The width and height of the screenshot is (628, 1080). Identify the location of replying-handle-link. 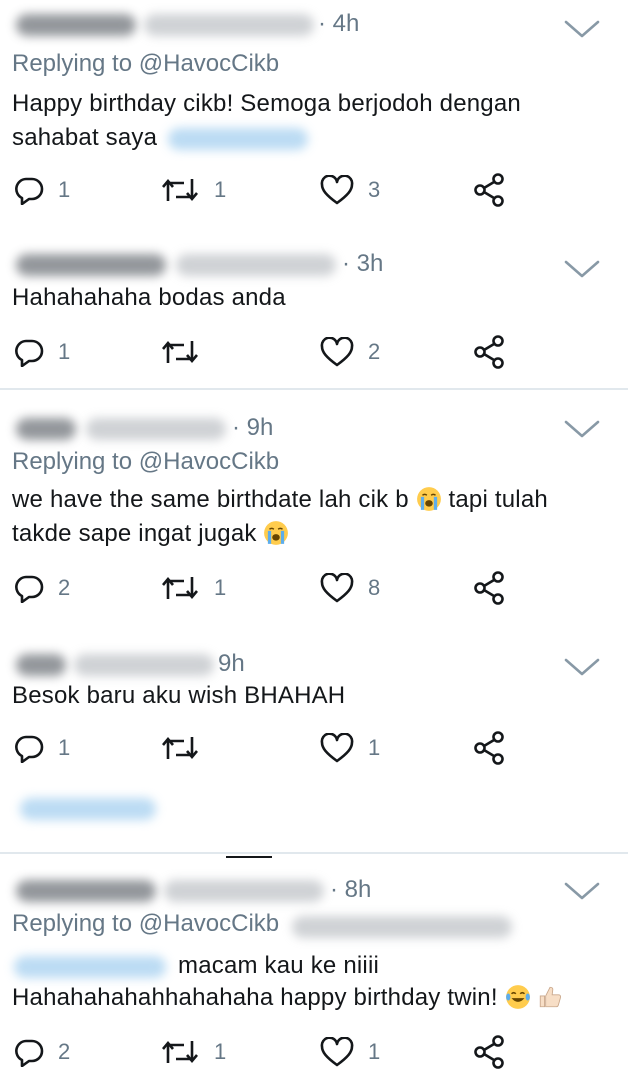
(402, 927).